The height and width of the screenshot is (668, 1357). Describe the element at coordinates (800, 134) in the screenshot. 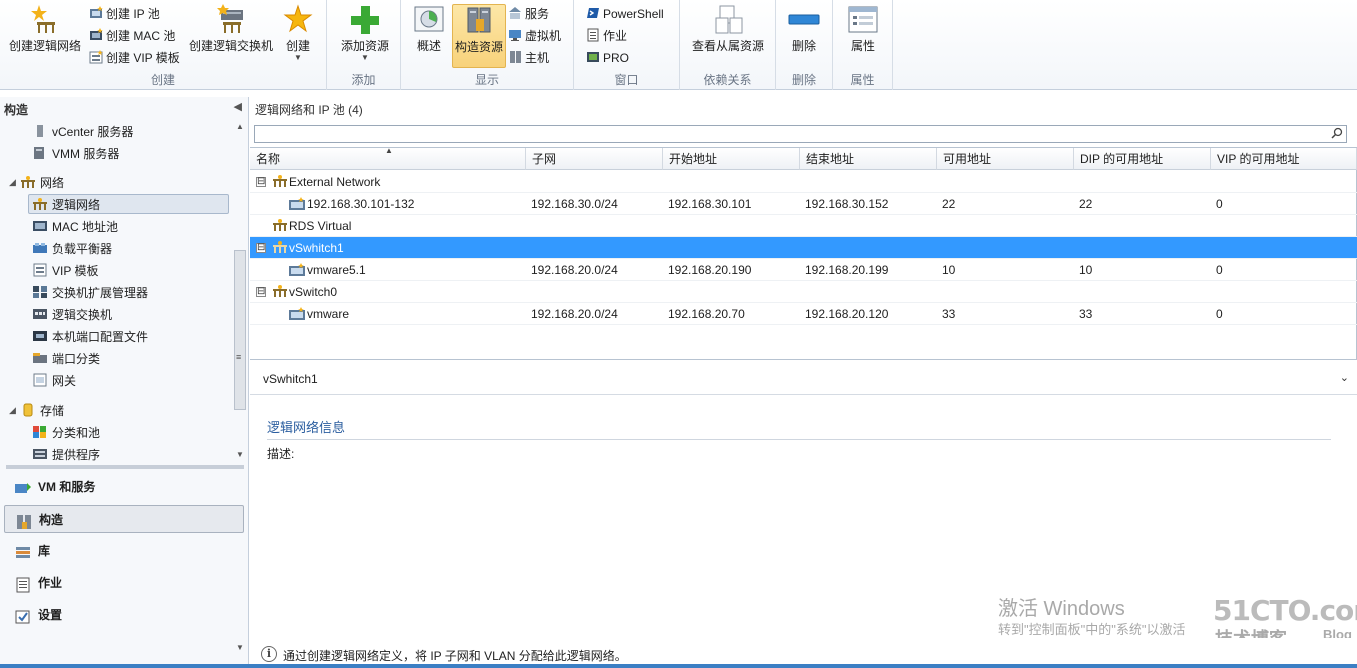

I see `search-input` at that location.